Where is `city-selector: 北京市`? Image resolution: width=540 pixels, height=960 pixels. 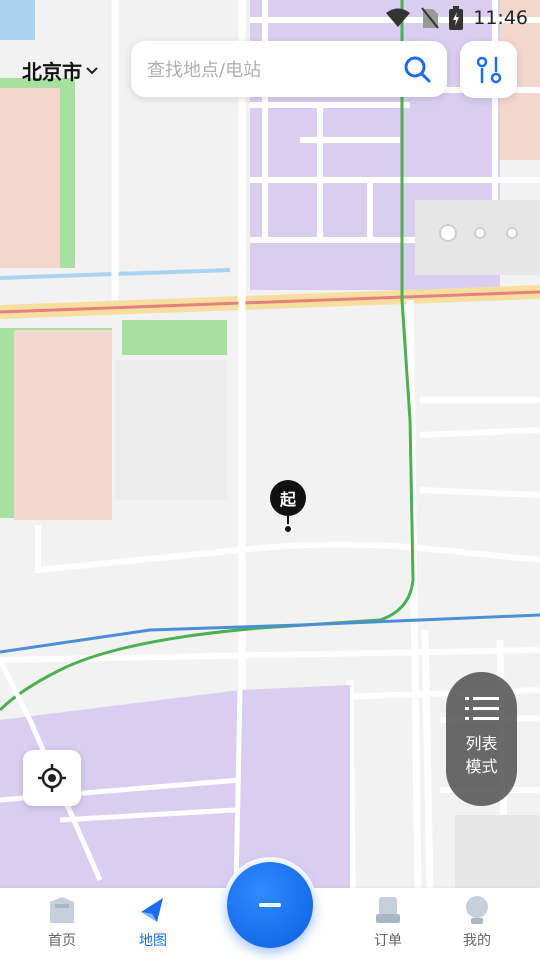 city-selector: 北京市 is located at coordinates (60, 70).